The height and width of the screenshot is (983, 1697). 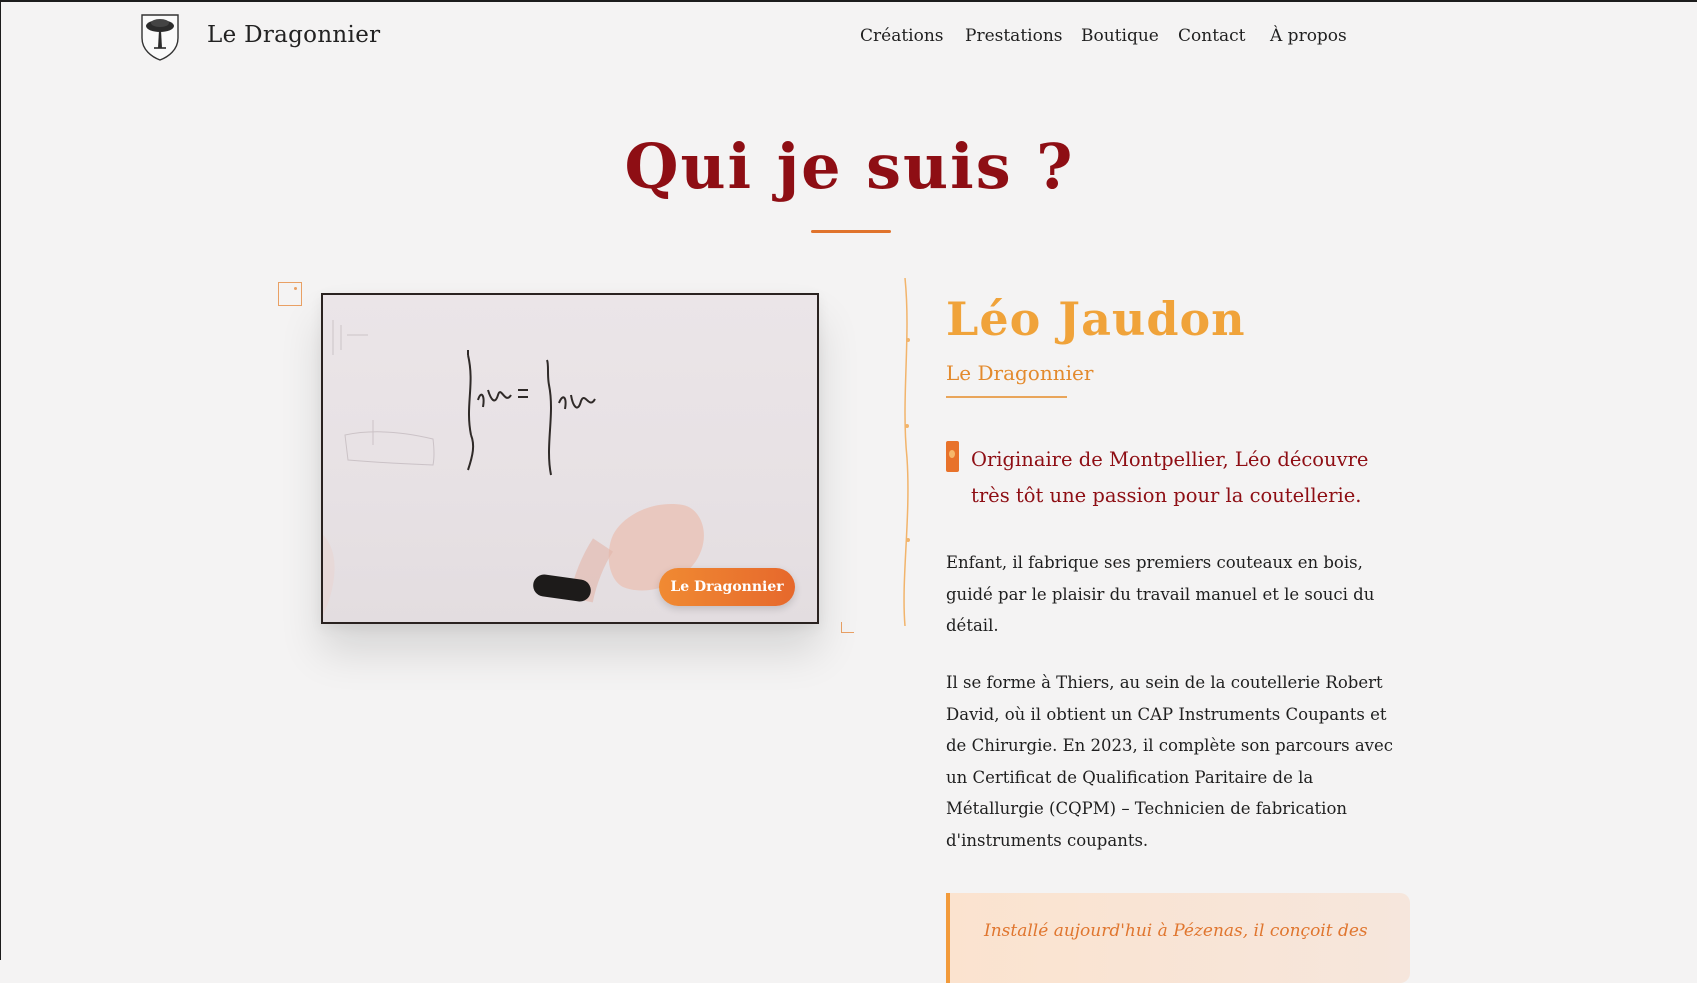 What do you see at coordinates (1120, 36) in the screenshot?
I see `nav-boutique: Boutique` at bounding box center [1120, 36].